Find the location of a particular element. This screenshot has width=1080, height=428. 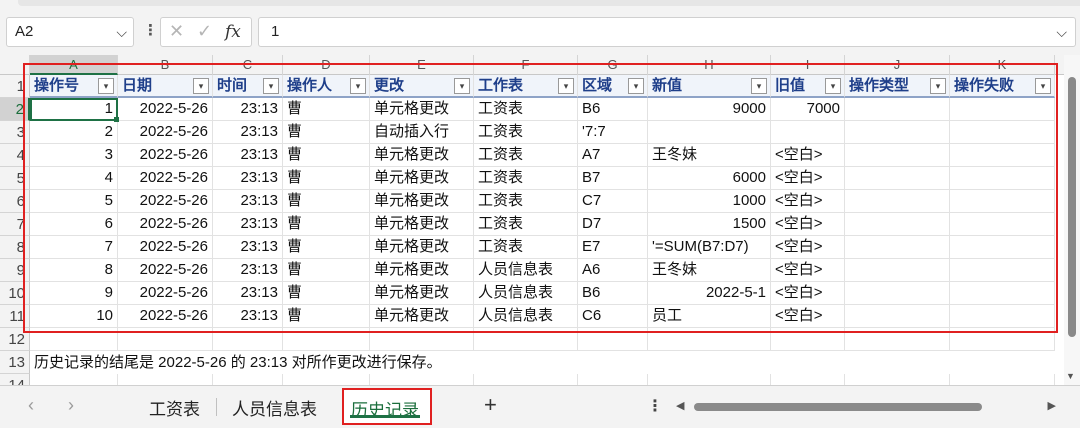

row-header: 5 is located at coordinates (15, 178).